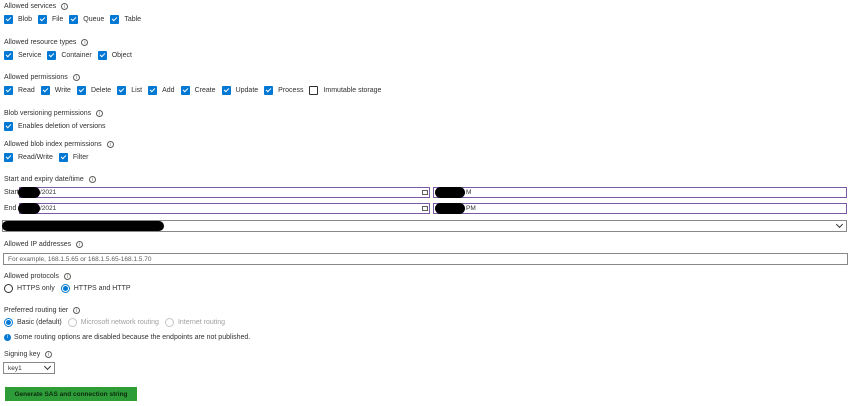  What do you see at coordinates (95, 288) in the screenshot?
I see `radio-https-and-http: HTTPS and HTTP` at bounding box center [95, 288].